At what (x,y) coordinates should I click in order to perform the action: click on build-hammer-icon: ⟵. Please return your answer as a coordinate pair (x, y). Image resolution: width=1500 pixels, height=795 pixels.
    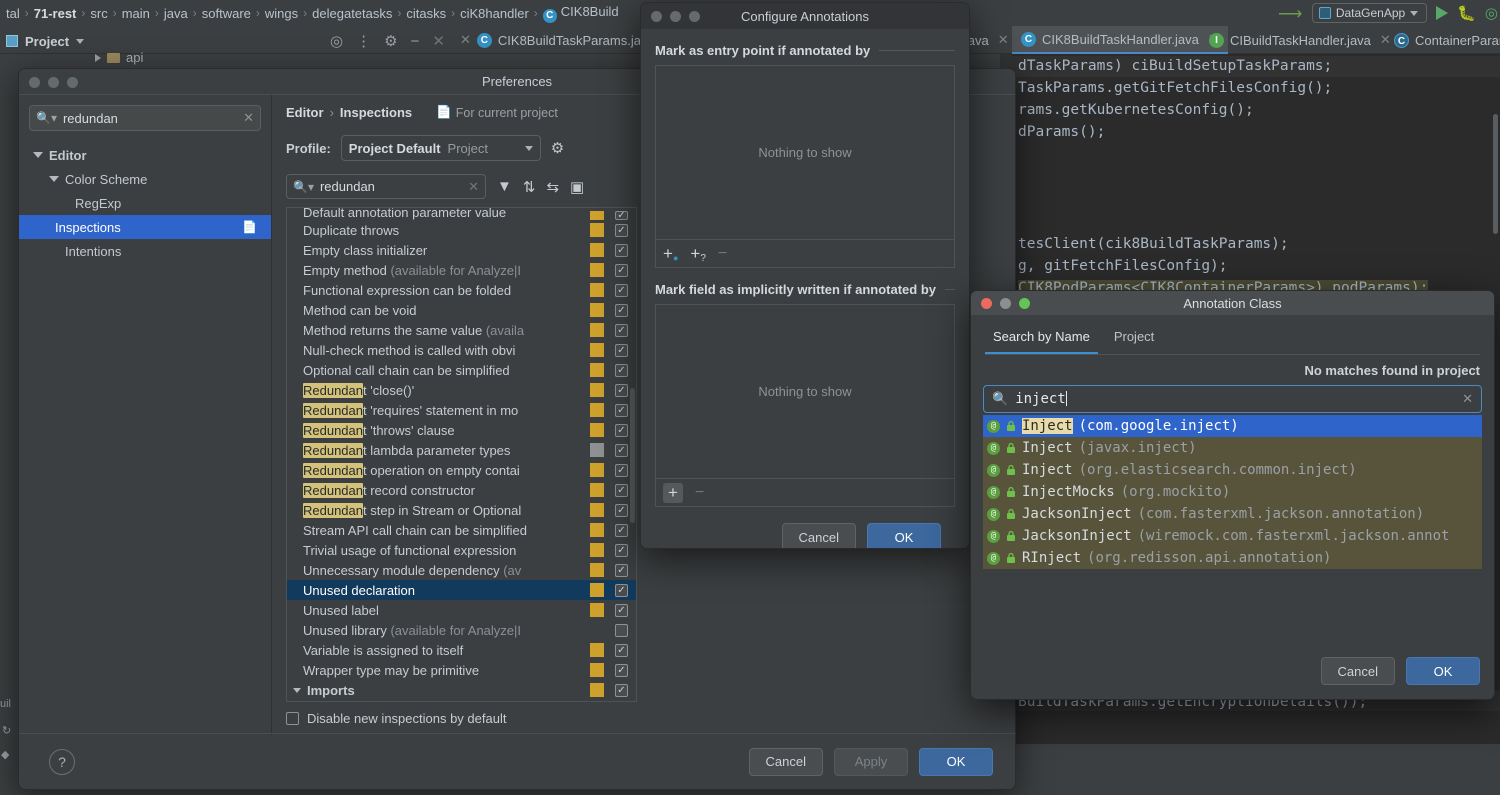
    Looking at the image, I should click on (1290, 13).